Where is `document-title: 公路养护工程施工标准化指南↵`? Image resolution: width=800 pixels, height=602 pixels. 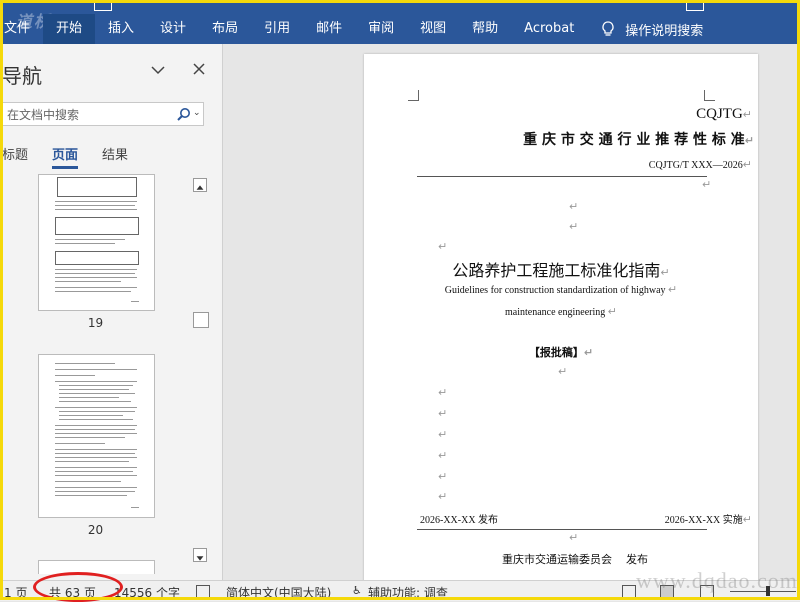
document-title: 公路养护工程施工标准化指南↵ is located at coordinates (561, 270).